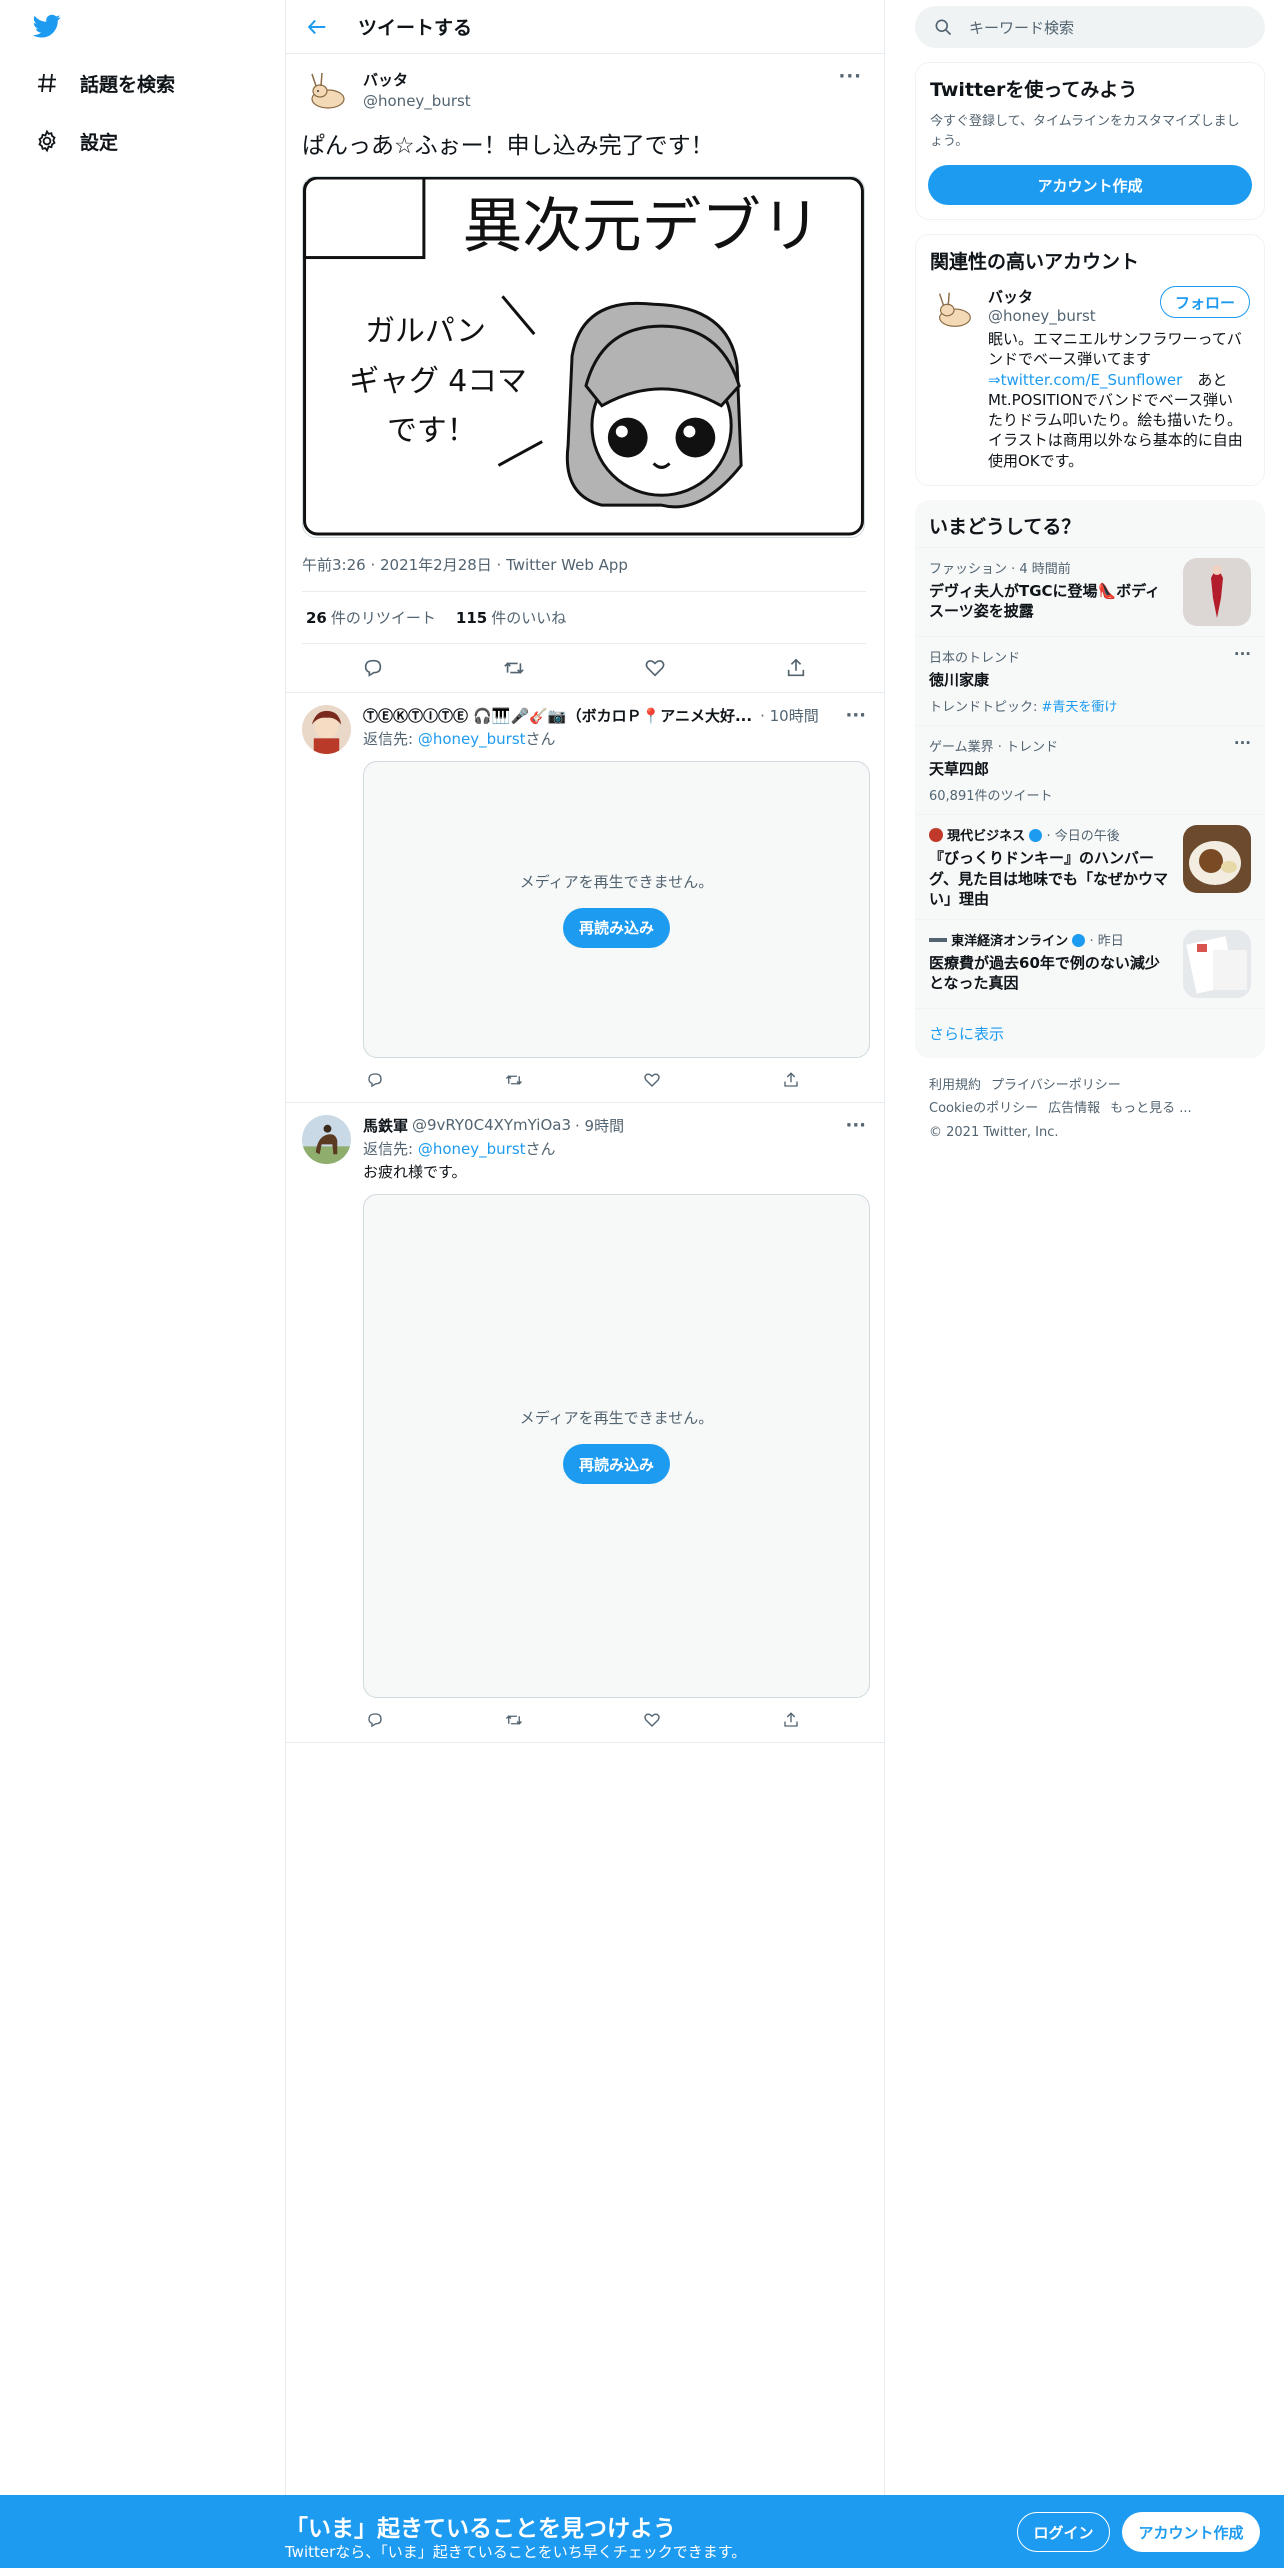 The height and width of the screenshot is (2568, 1284). Describe the element at coordinates (1090, 591) in the screenshot. I see `trend-item: ファッション · 4 時間前 デヴィ夫人がTGCに登場👠ボディスーツ姿を披露` at that location.